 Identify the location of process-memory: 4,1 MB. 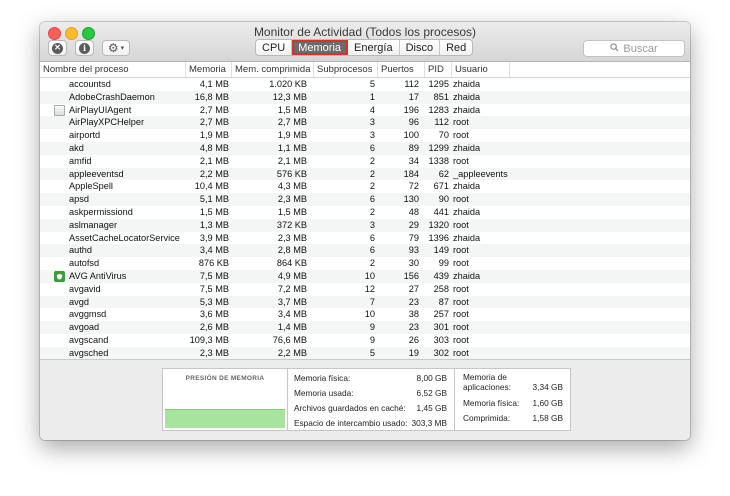
(214, 84).